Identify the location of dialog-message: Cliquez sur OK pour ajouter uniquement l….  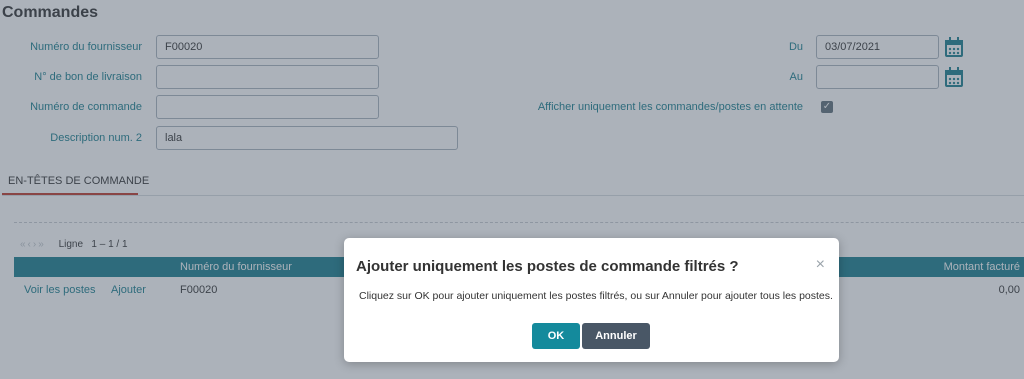
(596, 296).